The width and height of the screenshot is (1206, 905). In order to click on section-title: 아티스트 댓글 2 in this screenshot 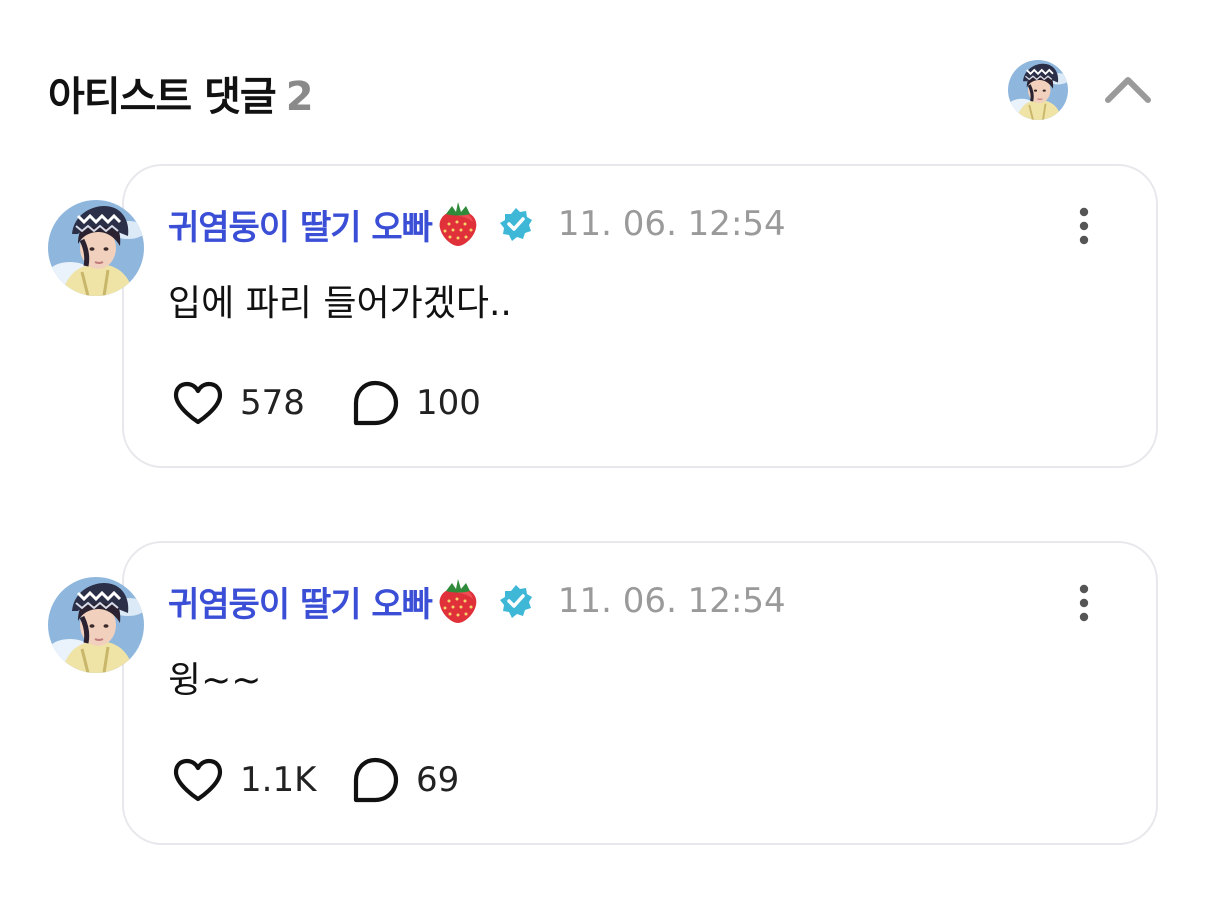, I will do `click(181, 93)`.